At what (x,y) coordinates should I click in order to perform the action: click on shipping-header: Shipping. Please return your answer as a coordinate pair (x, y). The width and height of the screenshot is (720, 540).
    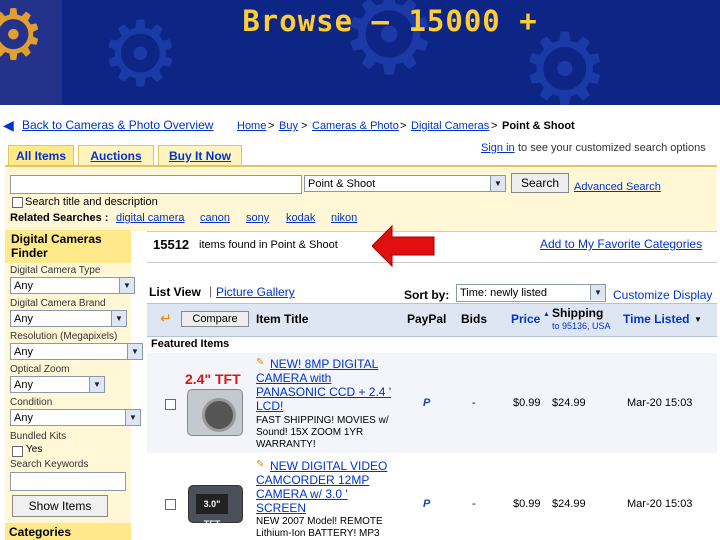
    Looking at the image, I should click on (578, 313).